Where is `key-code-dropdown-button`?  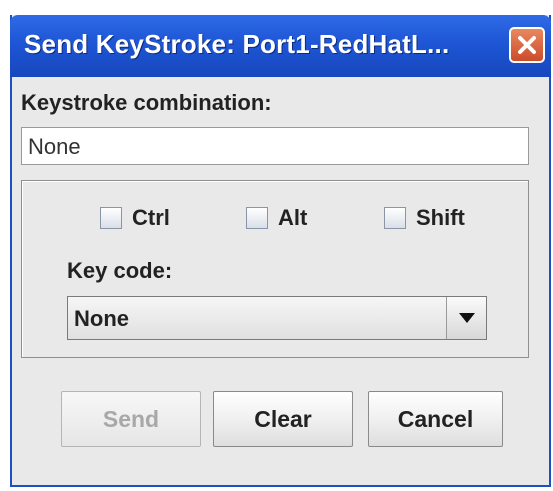
key-code-dropdown-button is located at coordinates (466, 318).